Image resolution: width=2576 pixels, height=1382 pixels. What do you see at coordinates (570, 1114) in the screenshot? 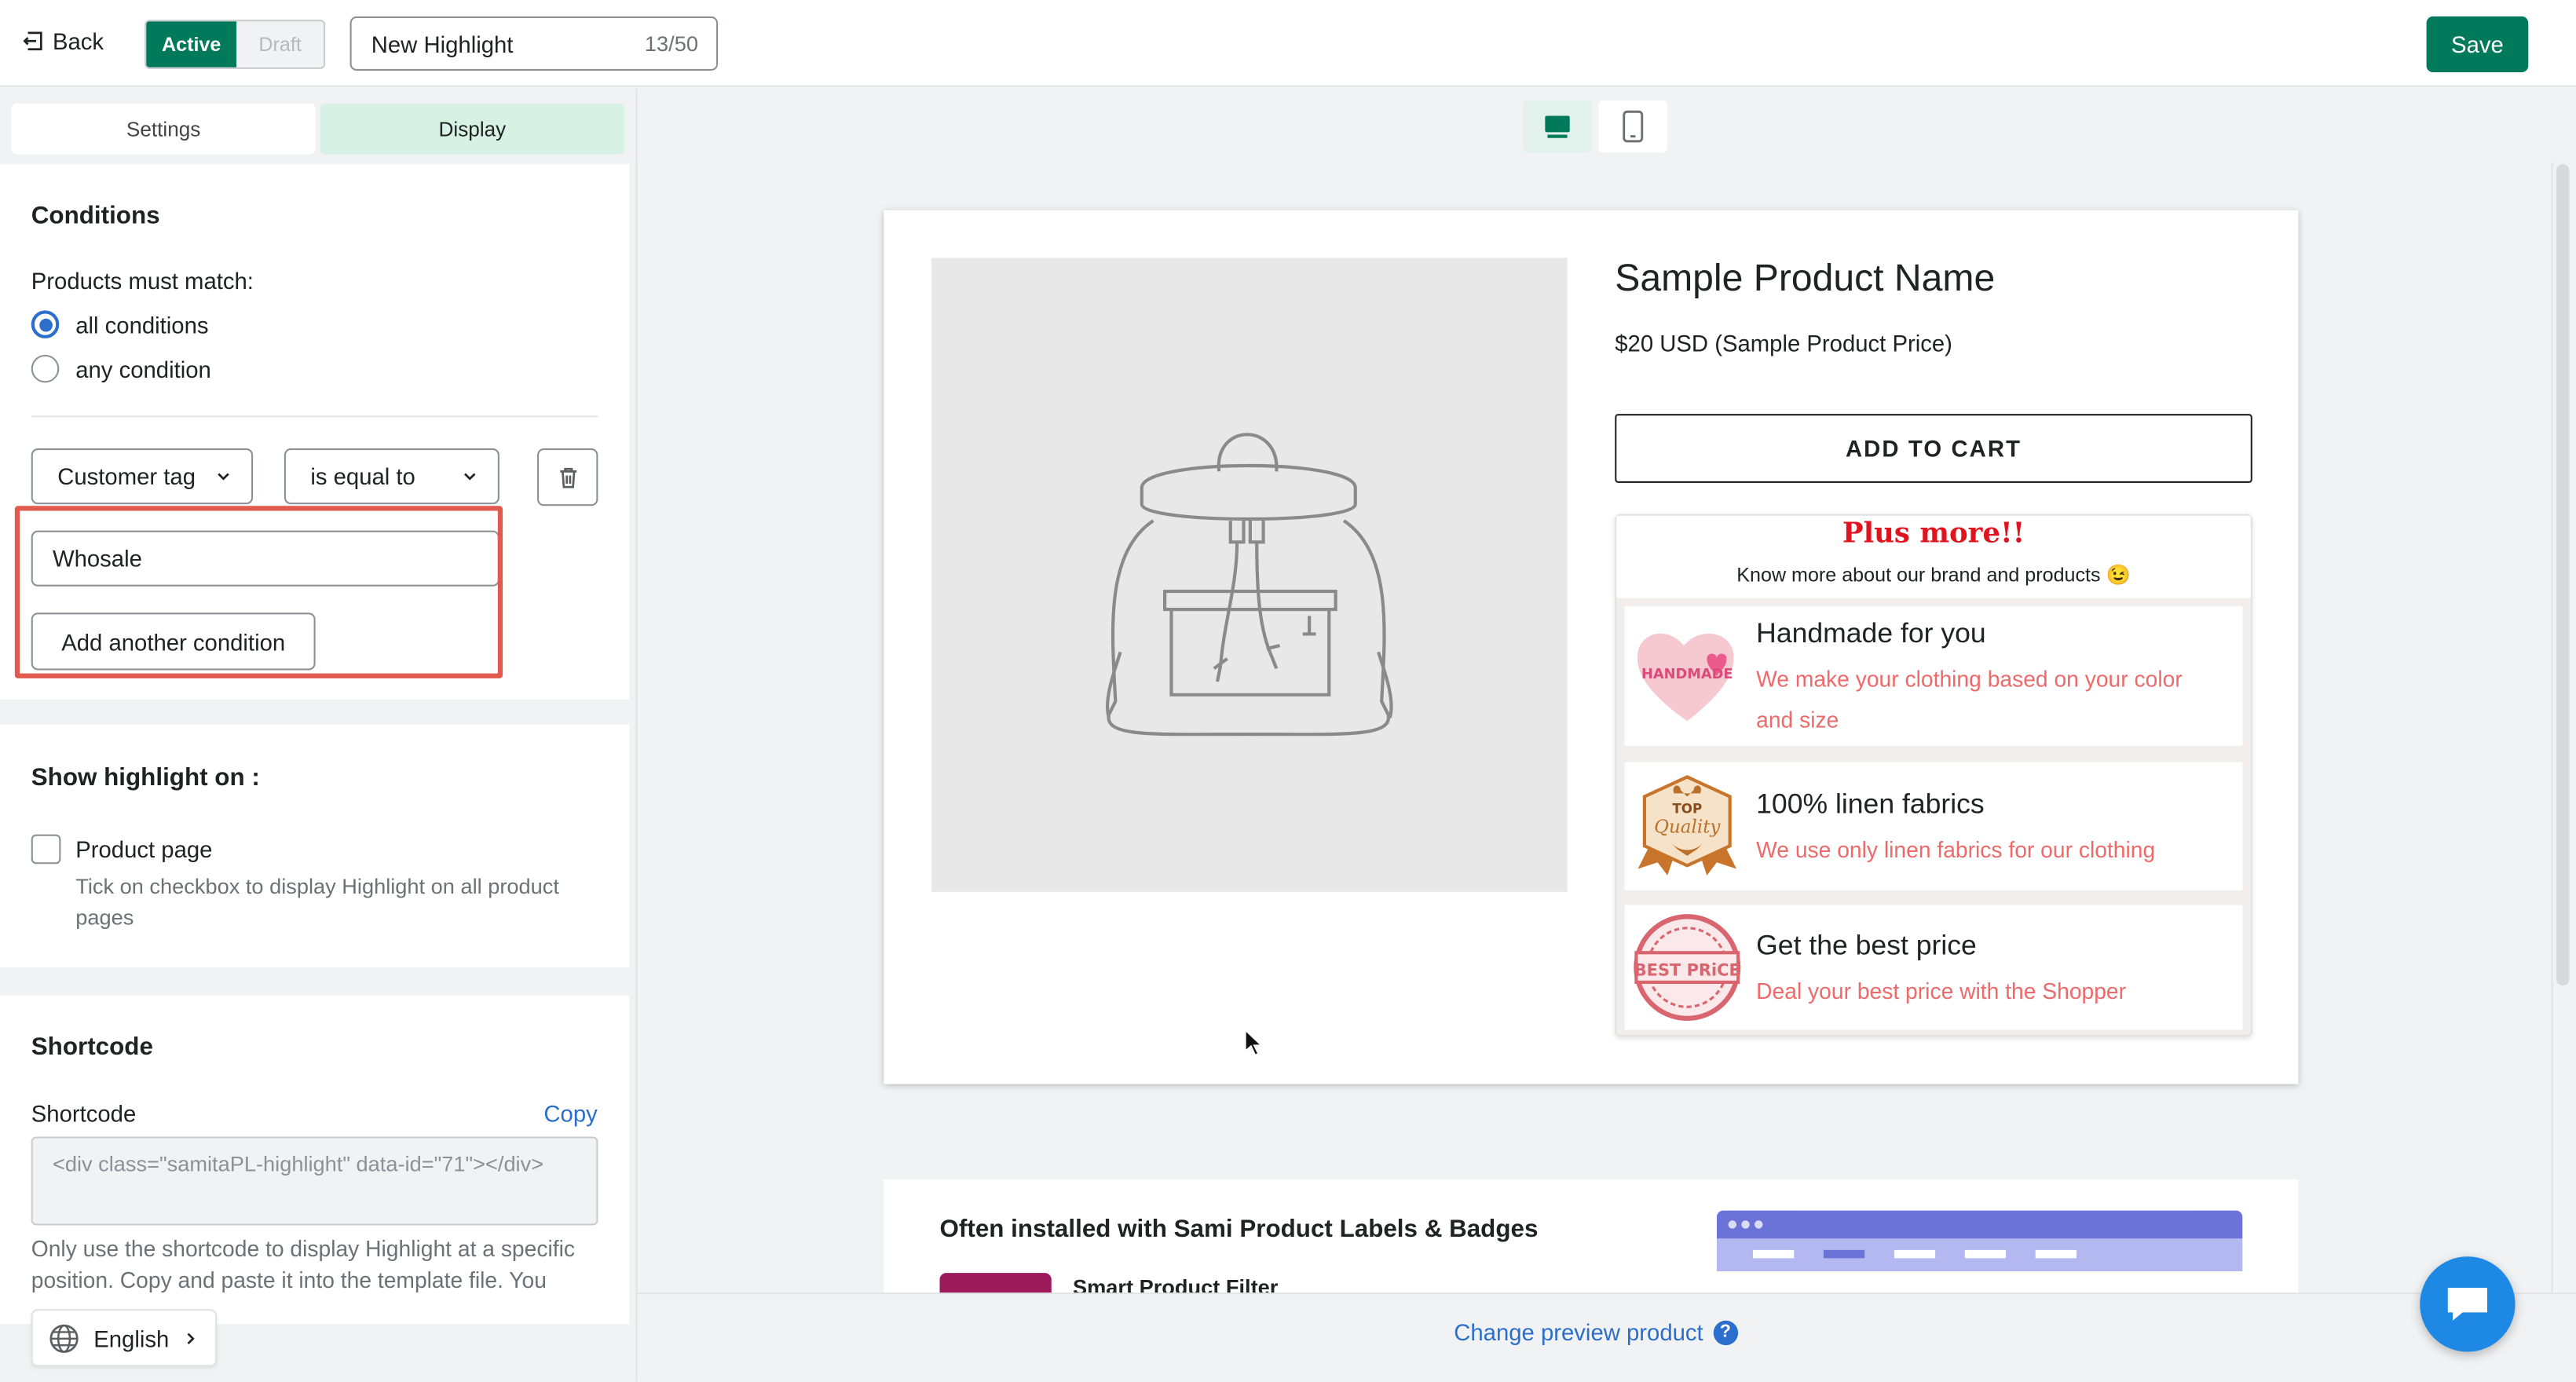
I see `copy-shortcode-link: Copy` at bounding box center [570, 1114].